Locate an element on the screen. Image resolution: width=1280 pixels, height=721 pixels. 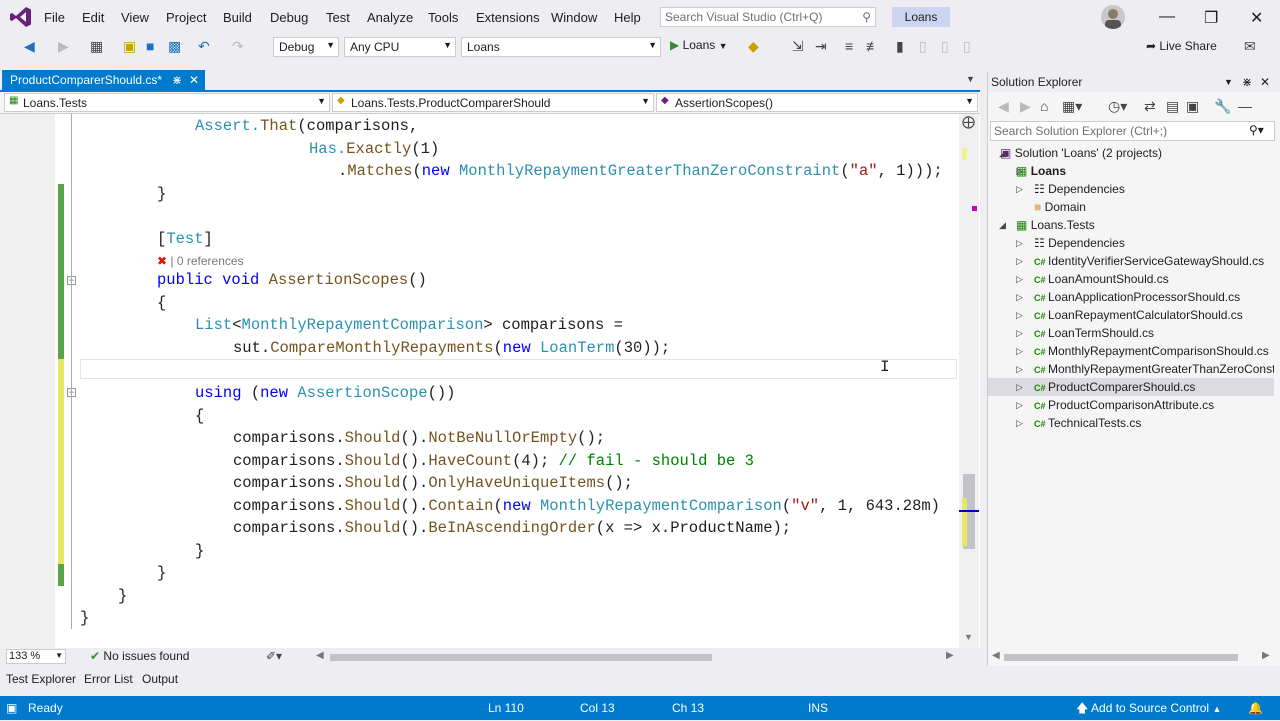
brush-icon: ✐▾ is located at coordinates (274, 656).